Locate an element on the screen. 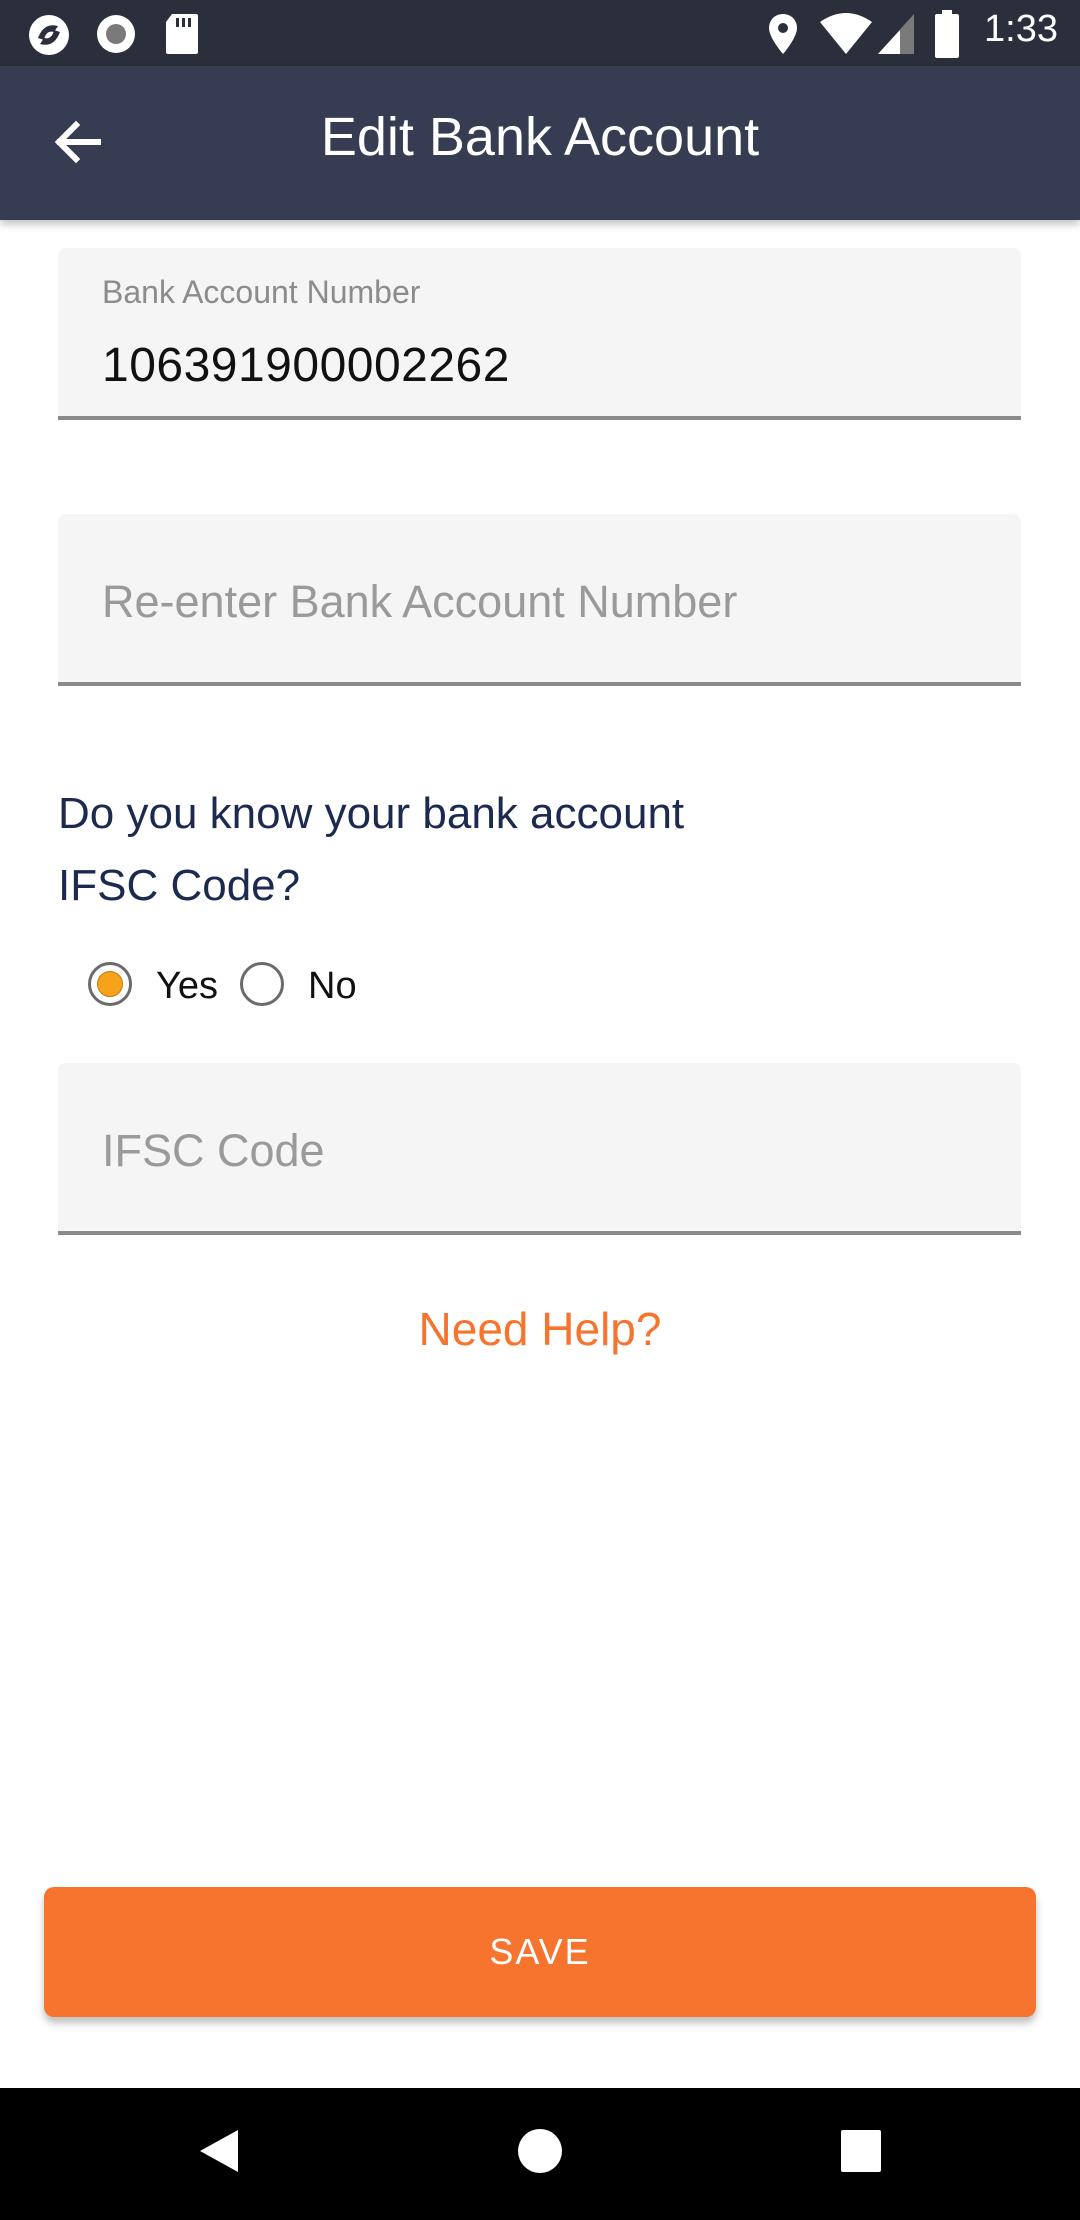 The image size is (1080, 2220). ifsc-code-field: IFSC Code is located at coordinates (539, 1149).